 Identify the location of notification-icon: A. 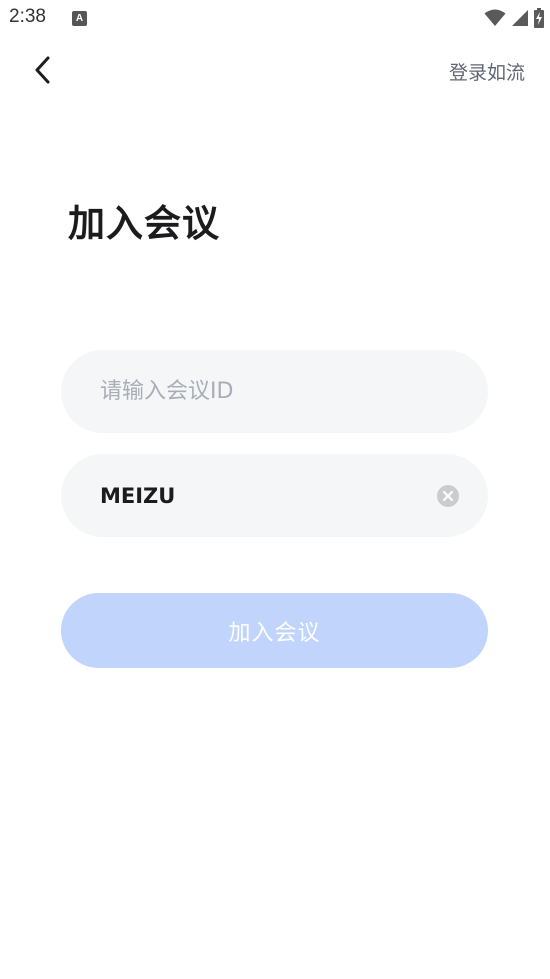
(79, 18).